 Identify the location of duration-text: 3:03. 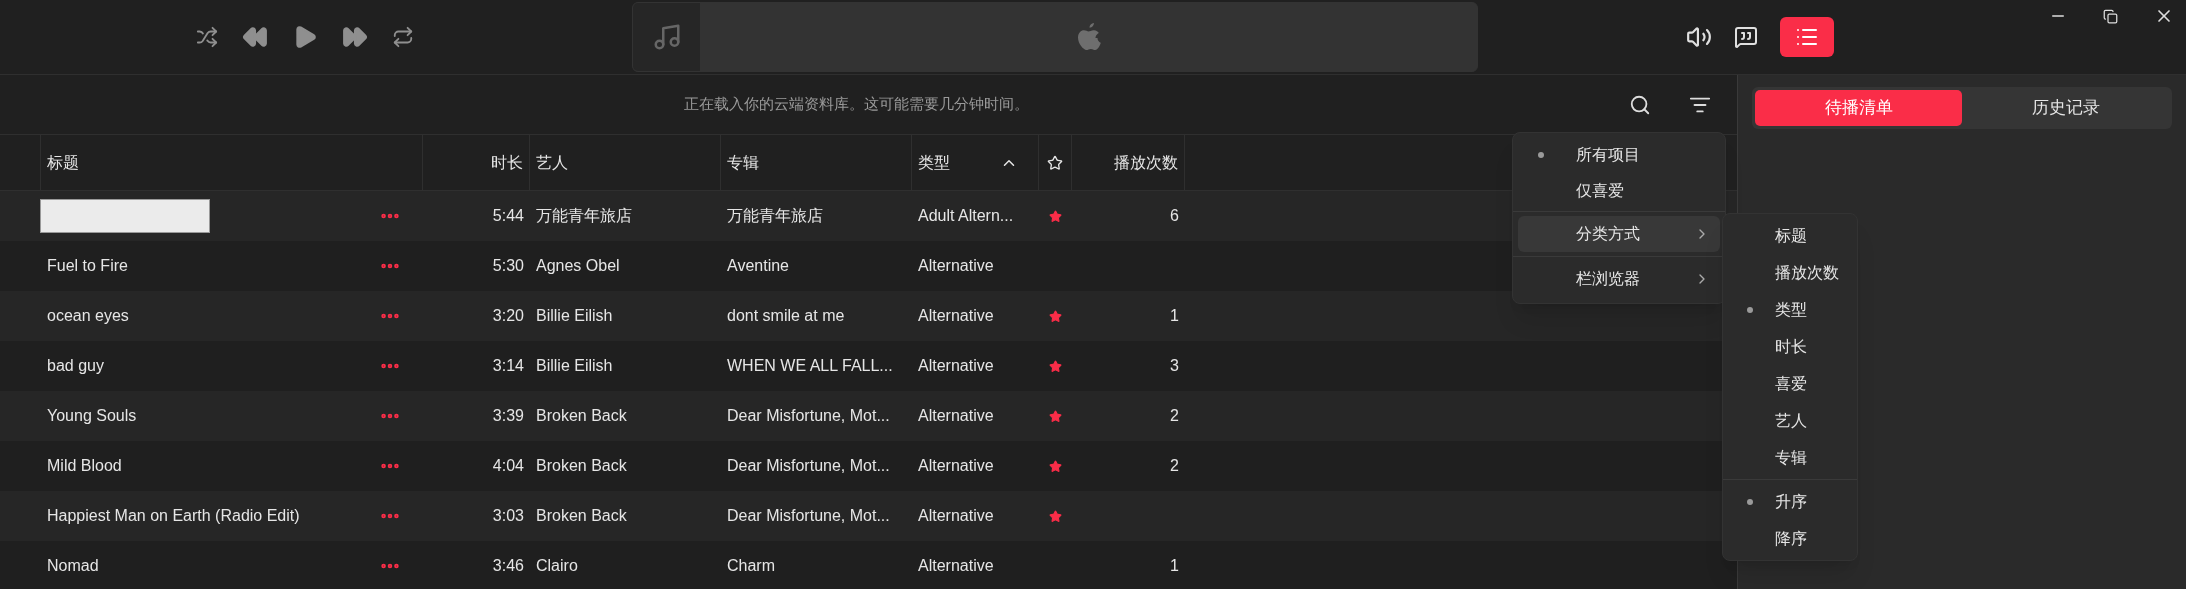
(508, 516).